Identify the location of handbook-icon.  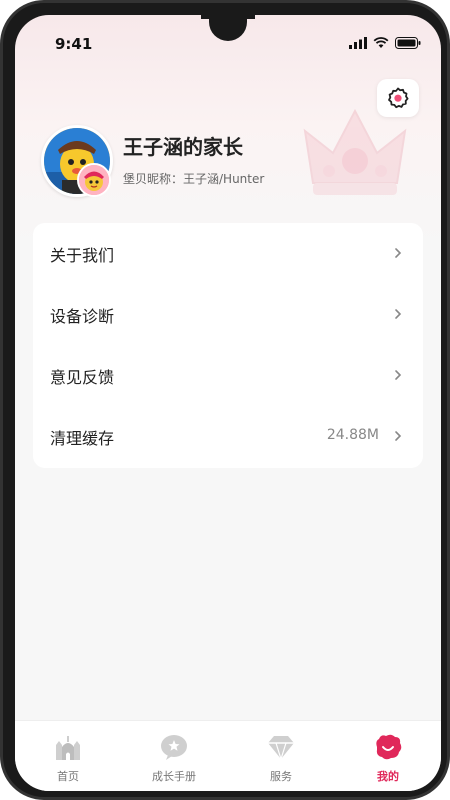
(174, 747).